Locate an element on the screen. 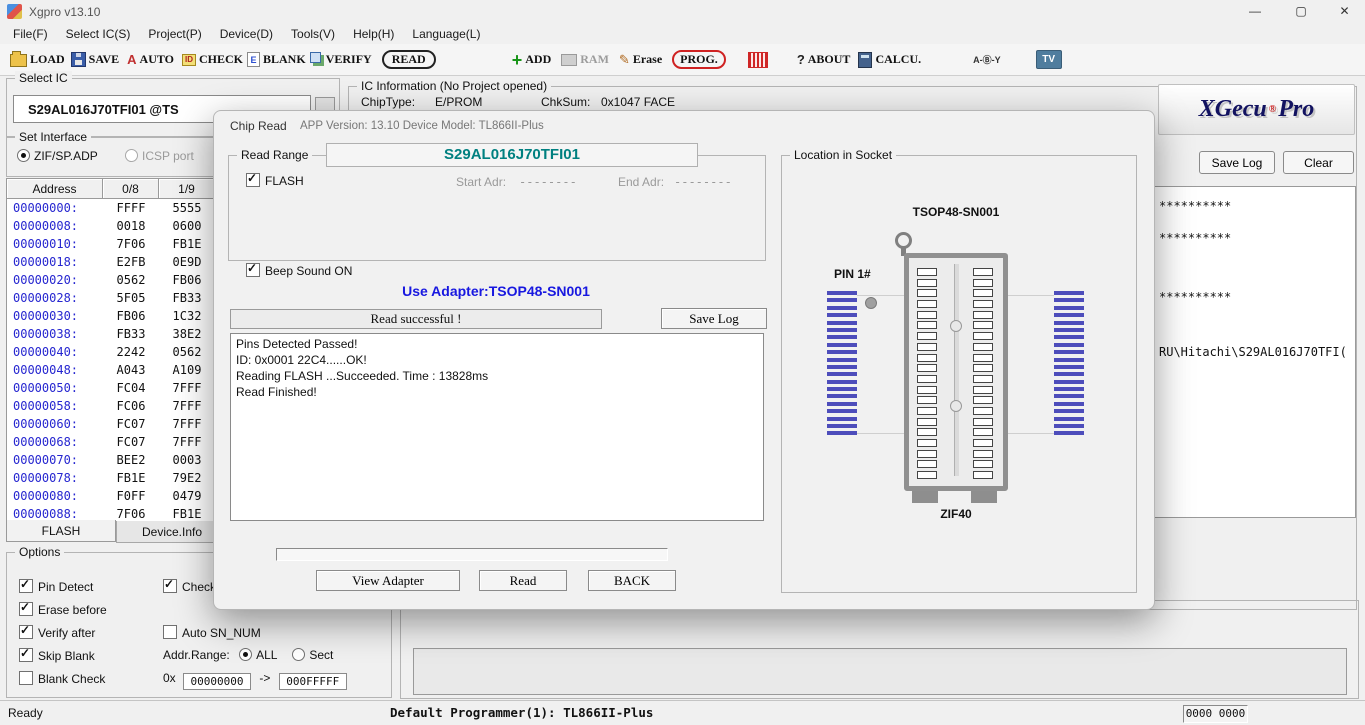  socket-spine is located at coordinates (956, 370).